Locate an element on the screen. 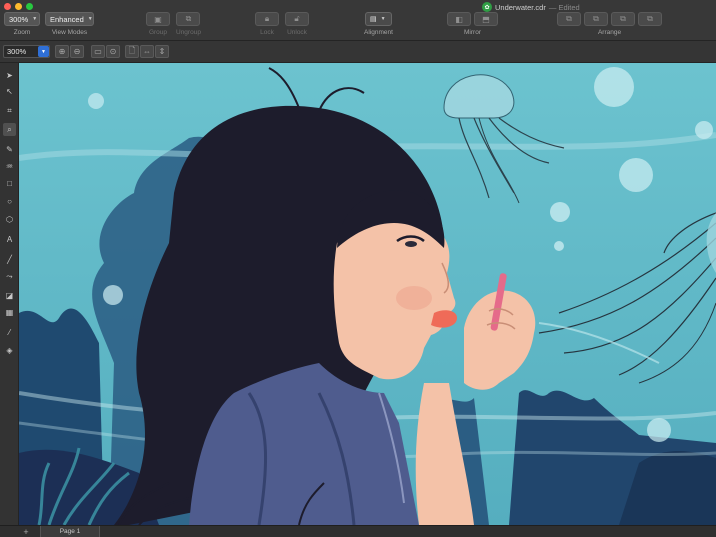 The image size is (716, 537). back-one-icon: ⧉ is located at coordinates (623, 18).